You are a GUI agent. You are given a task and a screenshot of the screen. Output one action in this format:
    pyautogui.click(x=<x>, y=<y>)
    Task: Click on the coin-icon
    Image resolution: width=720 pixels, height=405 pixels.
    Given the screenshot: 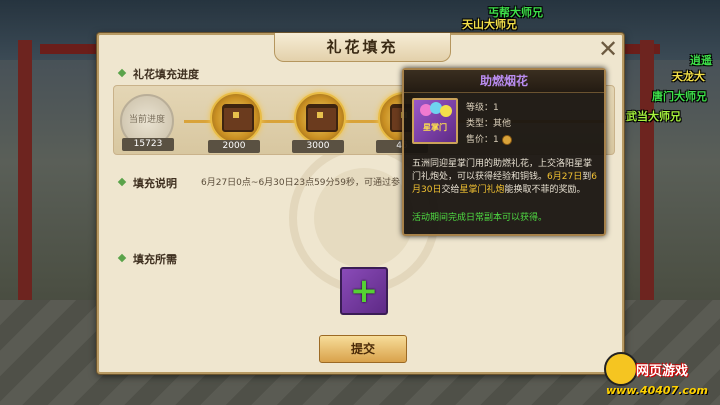 What is the action you would take?
    pyautogui.click(x=506, y=139)
    